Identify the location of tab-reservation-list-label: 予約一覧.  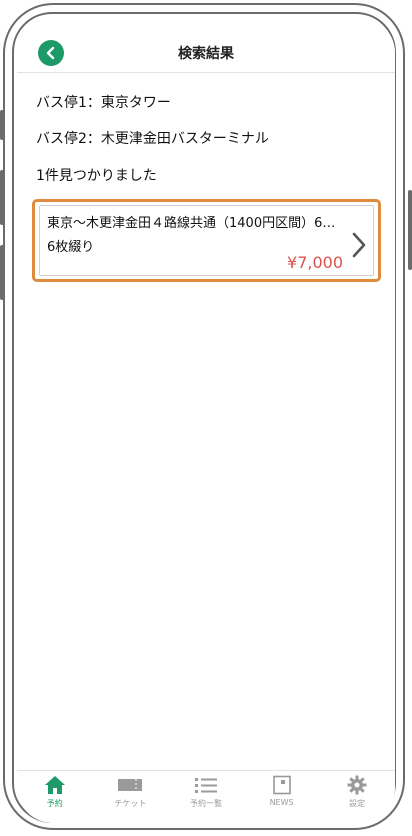
(205, 803).